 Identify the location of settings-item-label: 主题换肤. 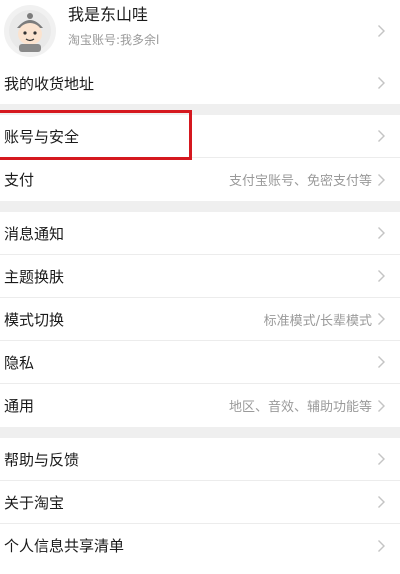
(34, 276).